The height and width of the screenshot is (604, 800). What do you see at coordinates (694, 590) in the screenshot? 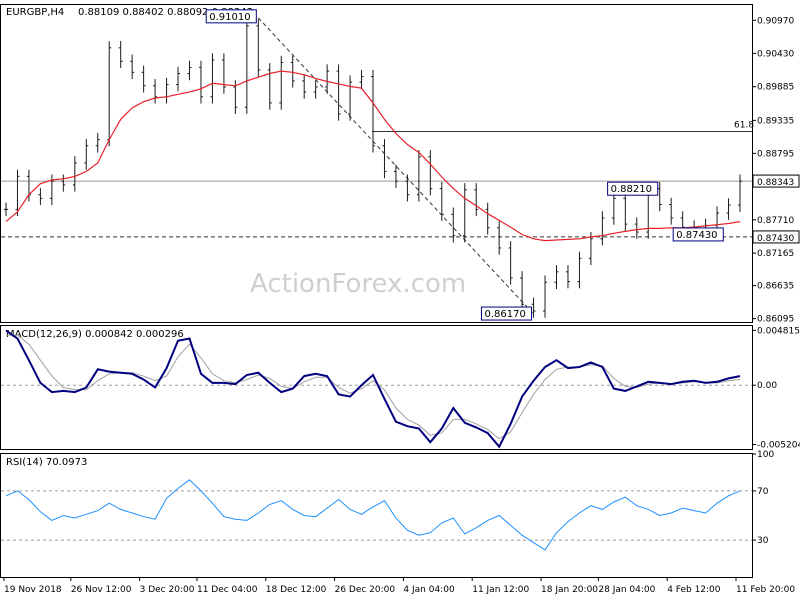
I see `x-tick-label: 4 Feb 12:00` at bounding box center [694, 590].